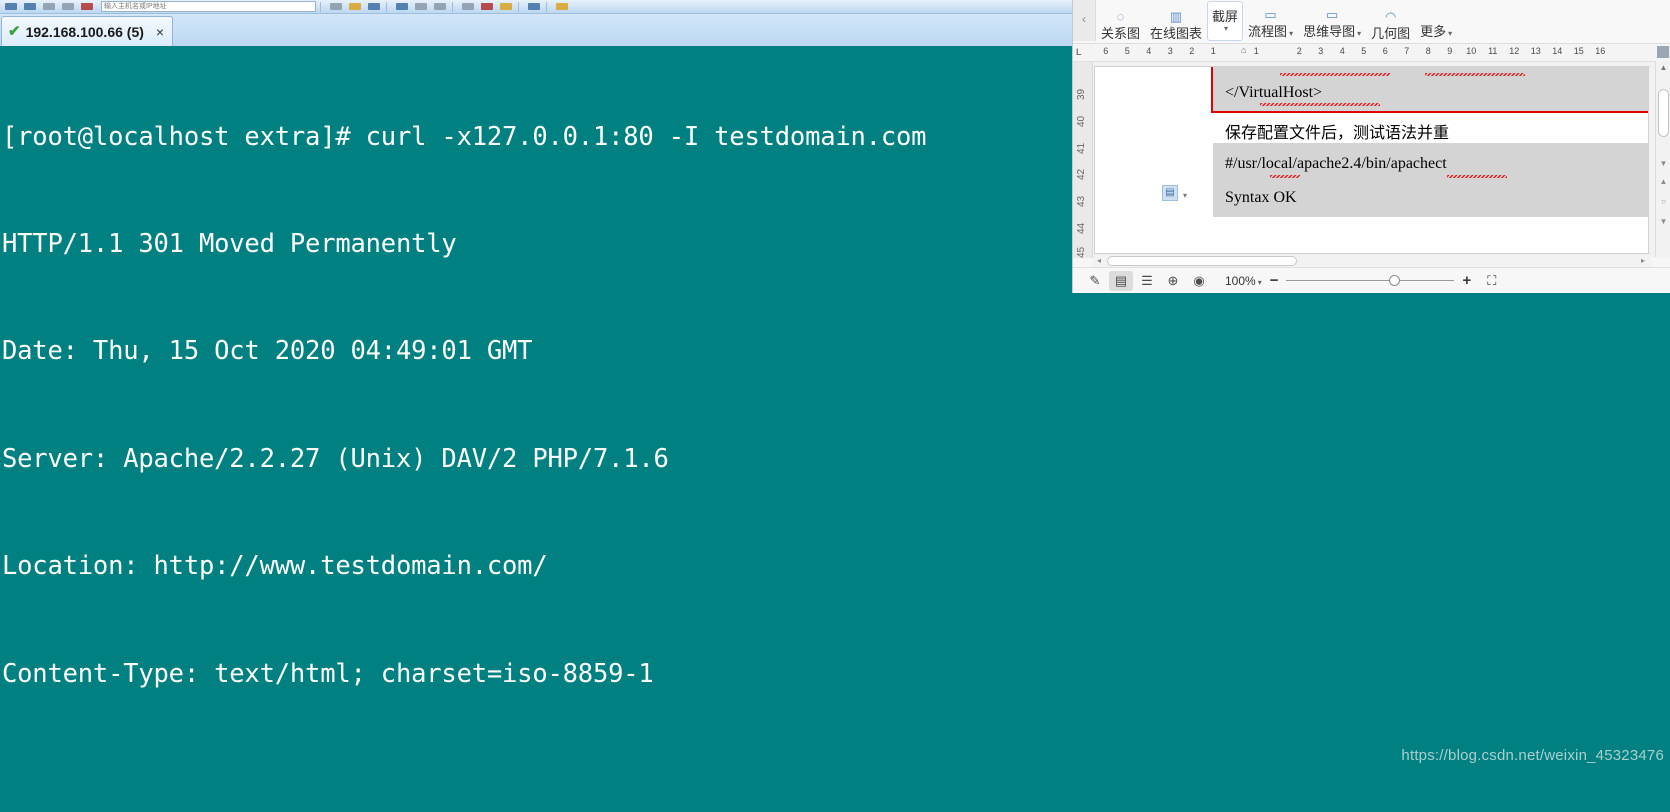 This screenshot has height=812, width=1670. Describe the element at coordinates (1079, 52) in the screenshot. I see `tab-stop-icon: L` at that location.